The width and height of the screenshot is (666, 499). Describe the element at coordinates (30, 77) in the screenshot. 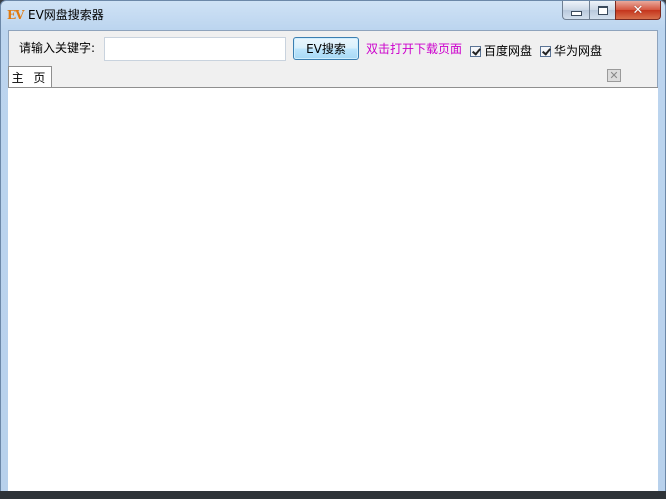

I see `tab-home: 主 页` at that location.